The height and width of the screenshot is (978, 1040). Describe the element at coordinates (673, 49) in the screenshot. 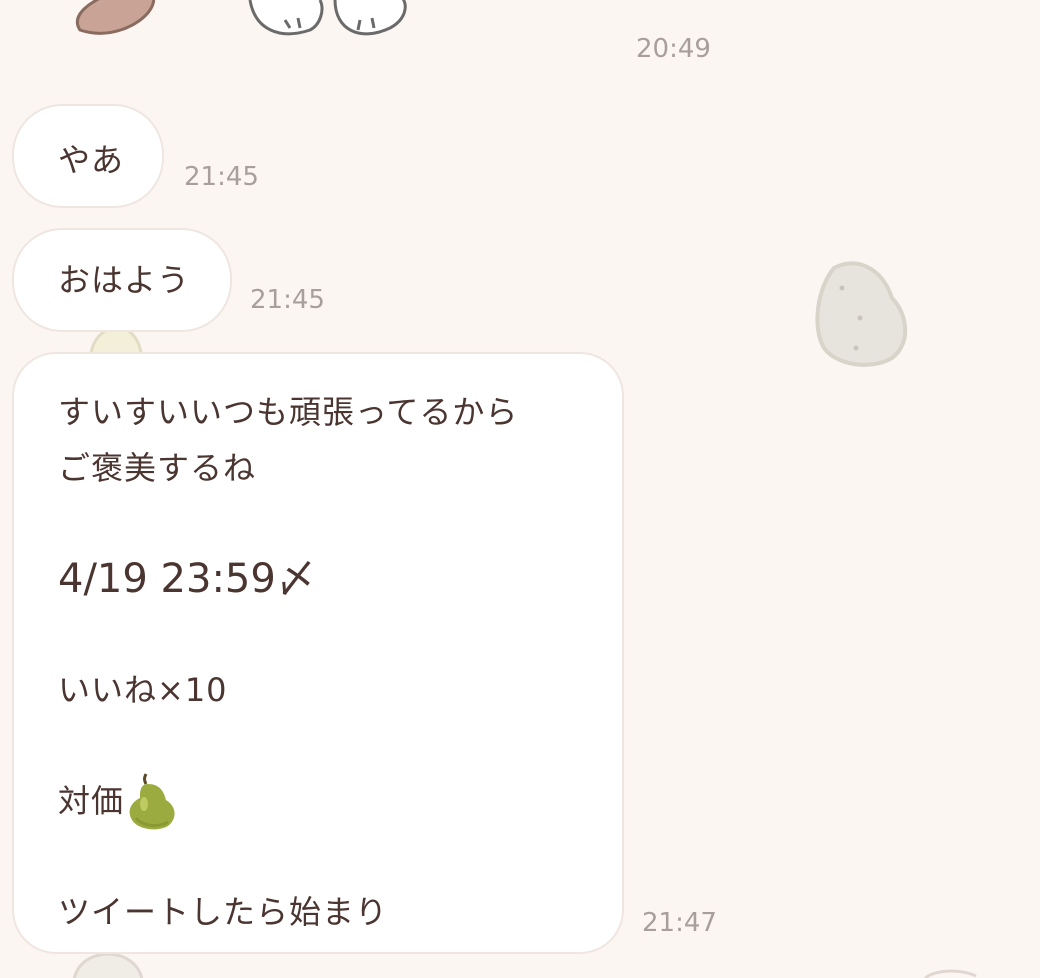

I see `message-timestamp: 20:49` at that location.